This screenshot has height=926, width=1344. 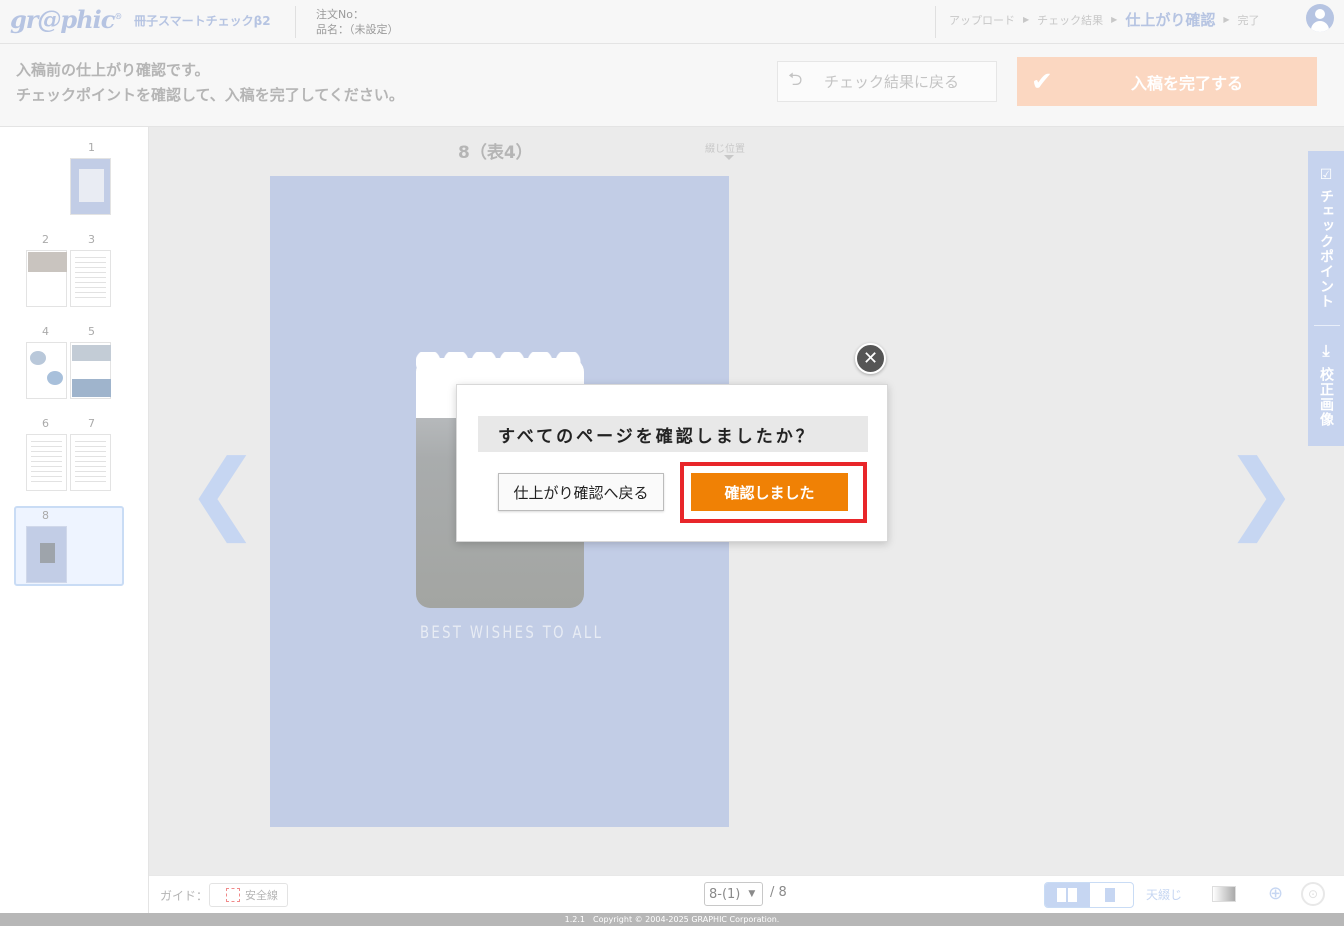 What do you see at coordinates (673, 434) in the screenshot?
I see `dialog-question: すべてのページを確認しましたか？` at bounding box center [673, 434].